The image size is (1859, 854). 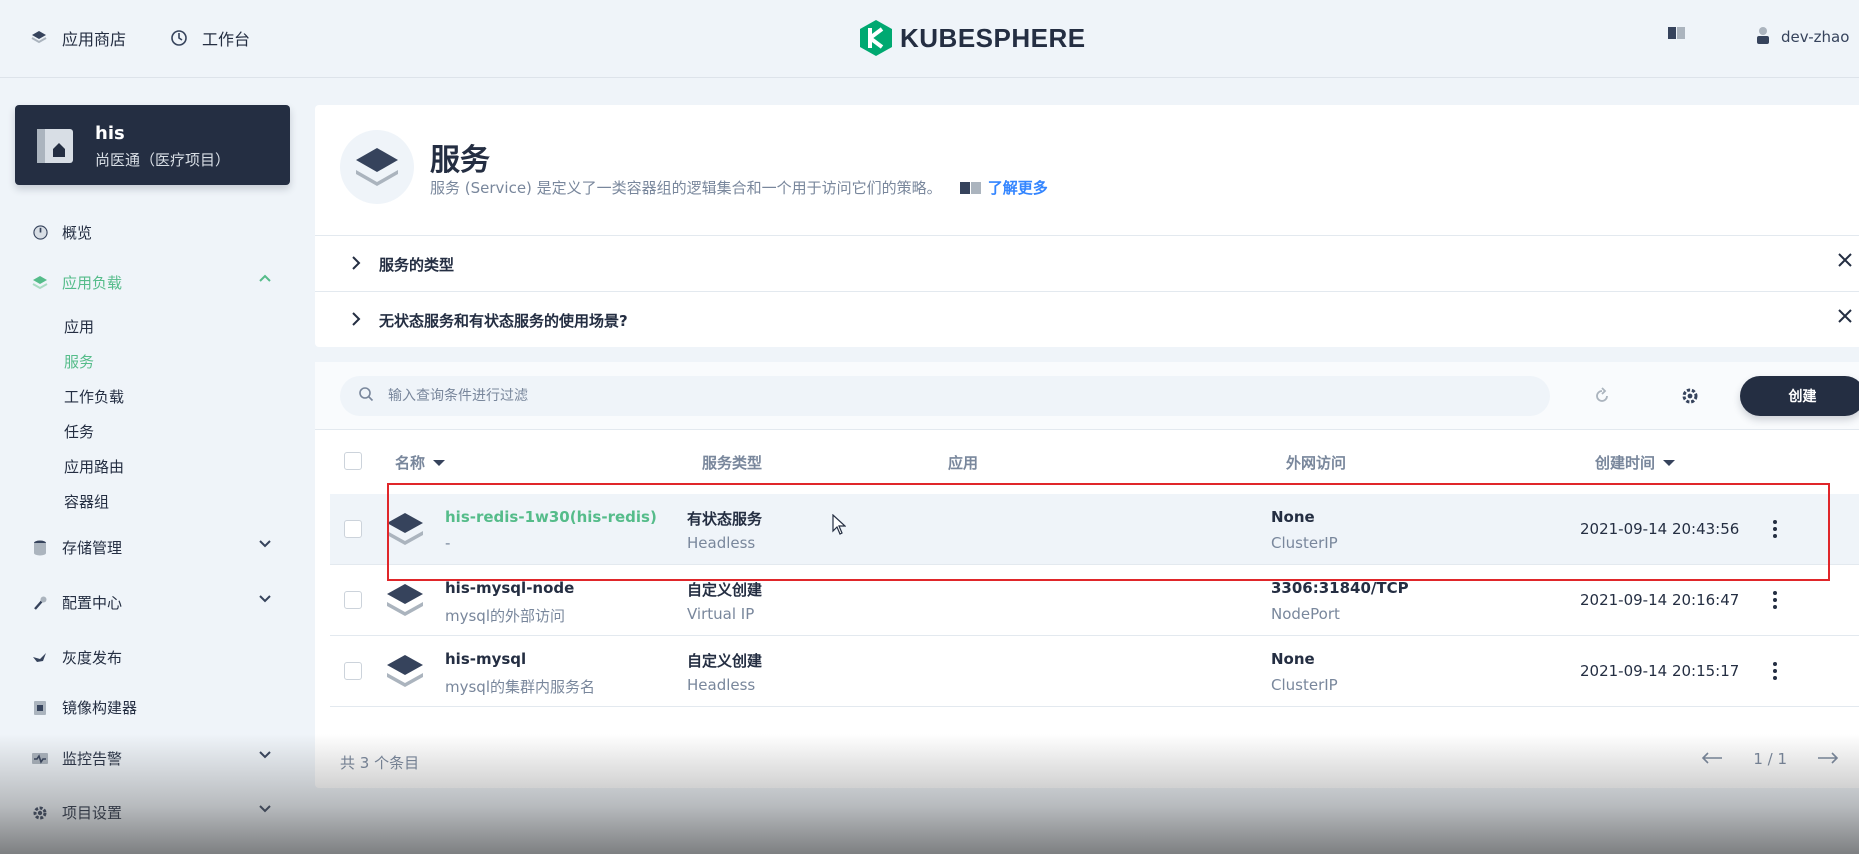 I want to click on sidebar-item-monitoring: 监控告警, so click(x=152, y=758).